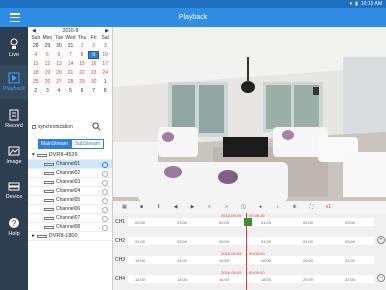 Image resolution: width=386 pixels, height=290 pixels. What do you see at coordinates (14, 119) in the screenshot?
I see `nav-record: Record` at bounding box center [14, 119].